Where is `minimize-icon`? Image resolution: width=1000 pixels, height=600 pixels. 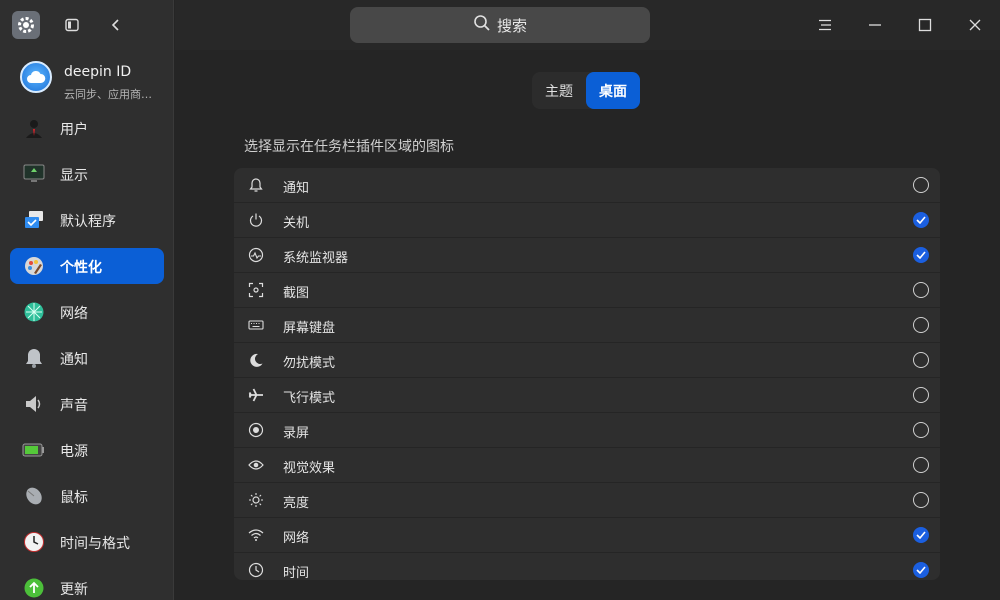 minimize-icon is located at coordinates (875, 25).